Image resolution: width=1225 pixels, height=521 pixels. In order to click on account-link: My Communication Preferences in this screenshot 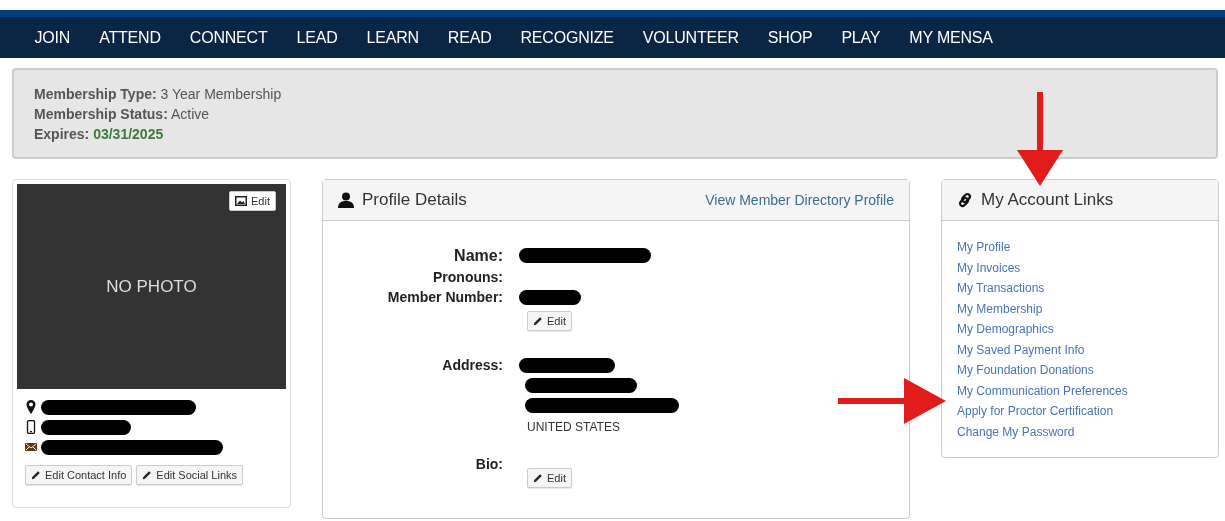, I will do `click(1042, 390)`.